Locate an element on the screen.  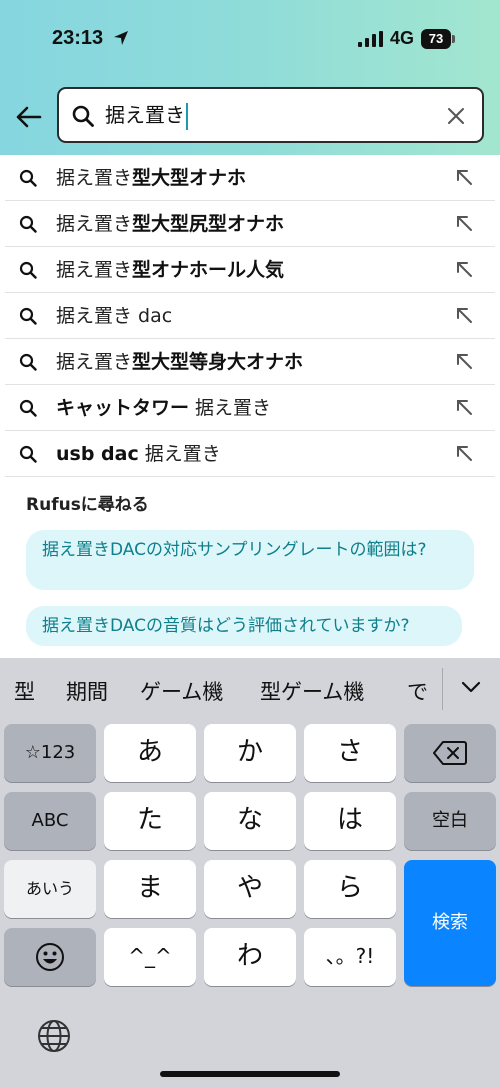
search-button: 検索 is located at coordinates (450, 923).